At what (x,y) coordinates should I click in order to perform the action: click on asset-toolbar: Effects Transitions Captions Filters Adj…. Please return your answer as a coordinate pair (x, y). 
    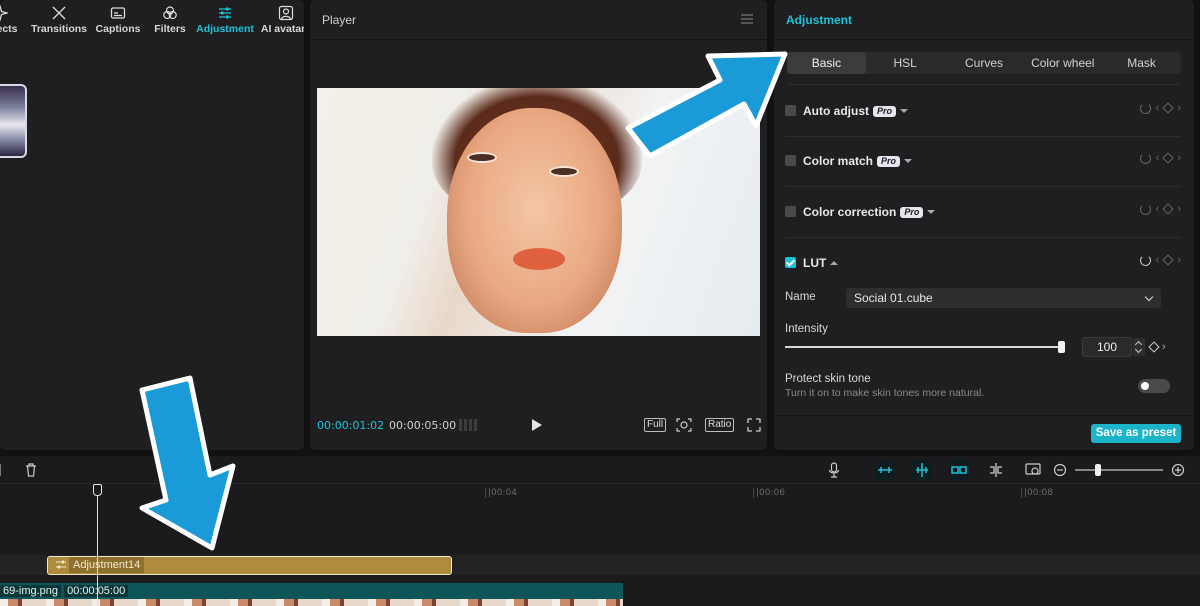
    Looking at the image, I should click on (152, 20).